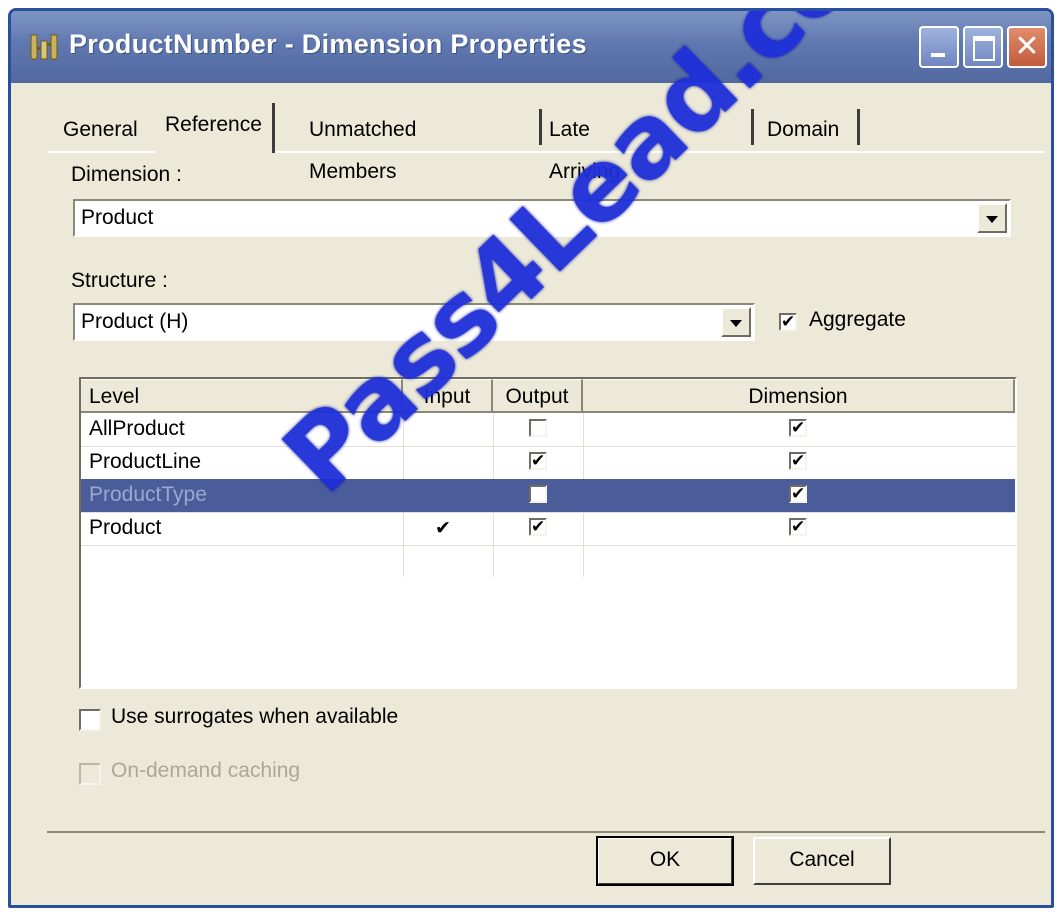 Image resolution: width=1061 pixels, height=916 pixels. I want to click on level-name: Product, so click(125, 527).